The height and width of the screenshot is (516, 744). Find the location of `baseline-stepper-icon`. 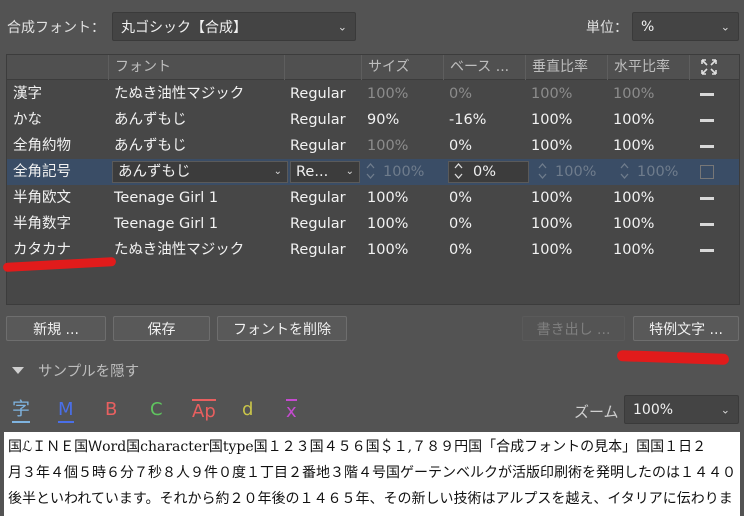

baseline-stepper-icon is located at coordinates (458, 171).